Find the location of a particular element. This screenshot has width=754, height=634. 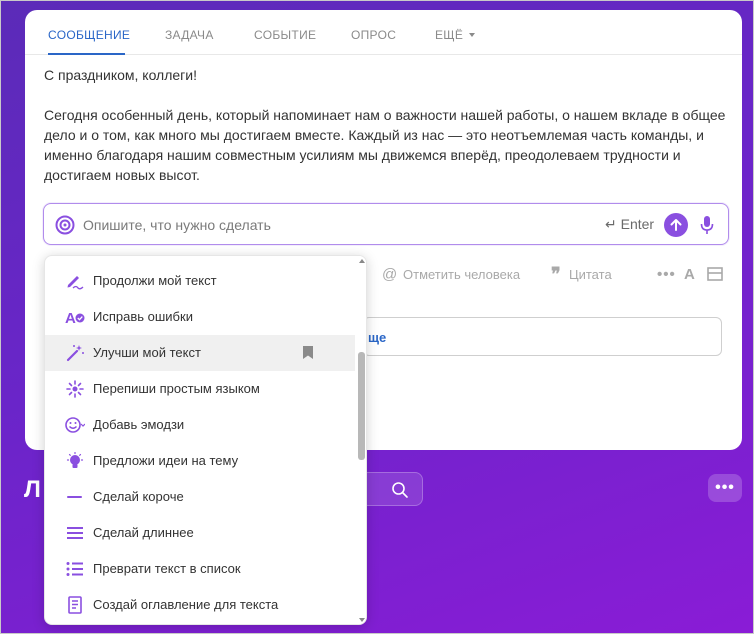

microphone-icon is located at coordinates (707, 225).